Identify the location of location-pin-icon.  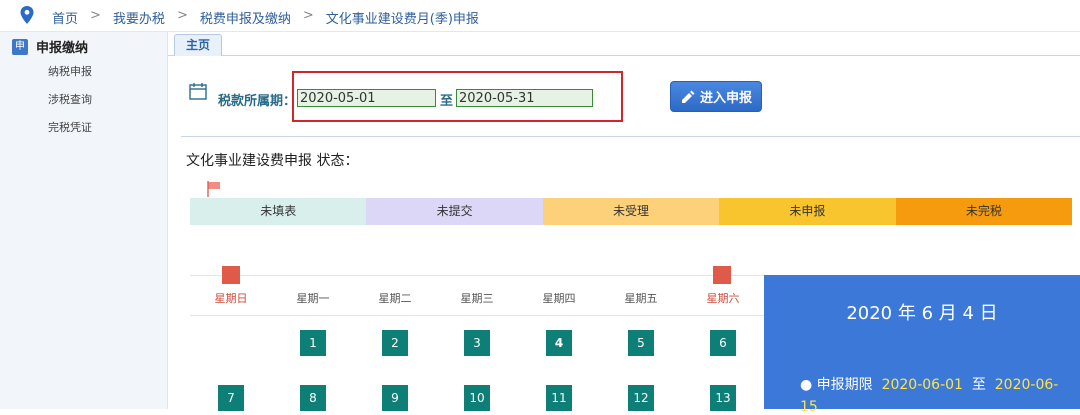
(27, 15).